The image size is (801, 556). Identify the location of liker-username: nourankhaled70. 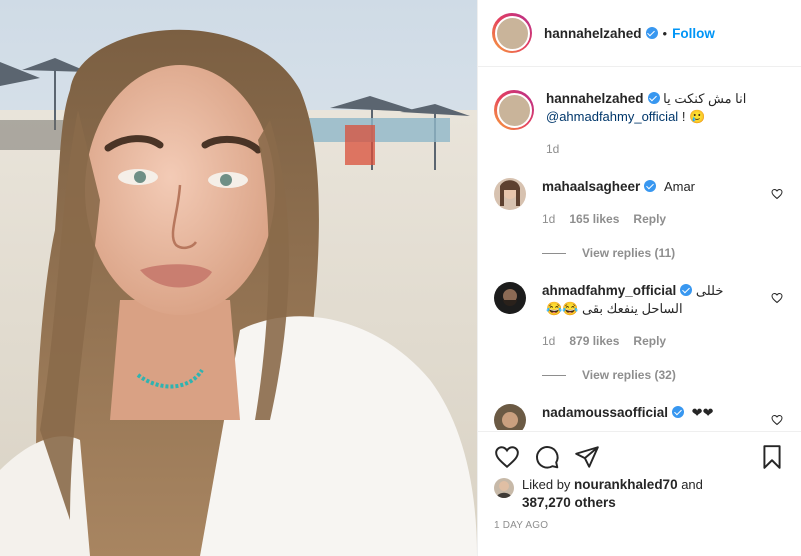
(626, 484).